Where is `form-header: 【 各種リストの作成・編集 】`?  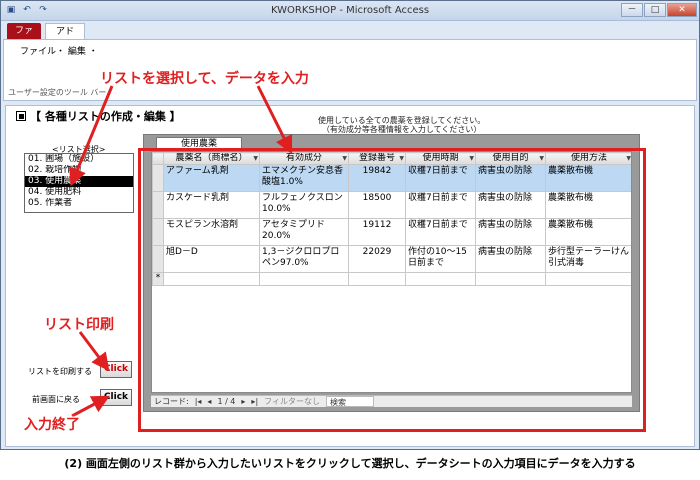
form-header: 【 各種リストの作成・編集 】 is located at coordinates (98, 116).